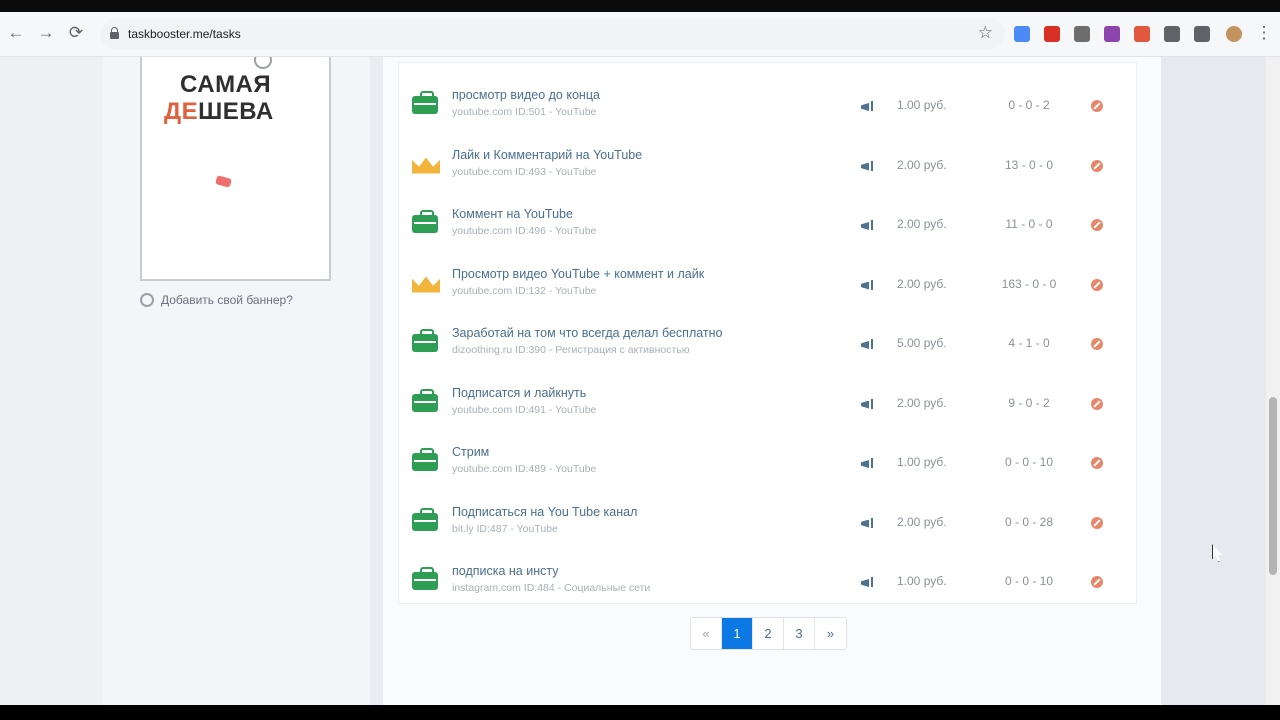 This screenshot has width=1280, height=720. What do you see at coordinates (1142, 34) in the screenshot?
I see `ext-5-icon` at bounding box center [1142, 34].